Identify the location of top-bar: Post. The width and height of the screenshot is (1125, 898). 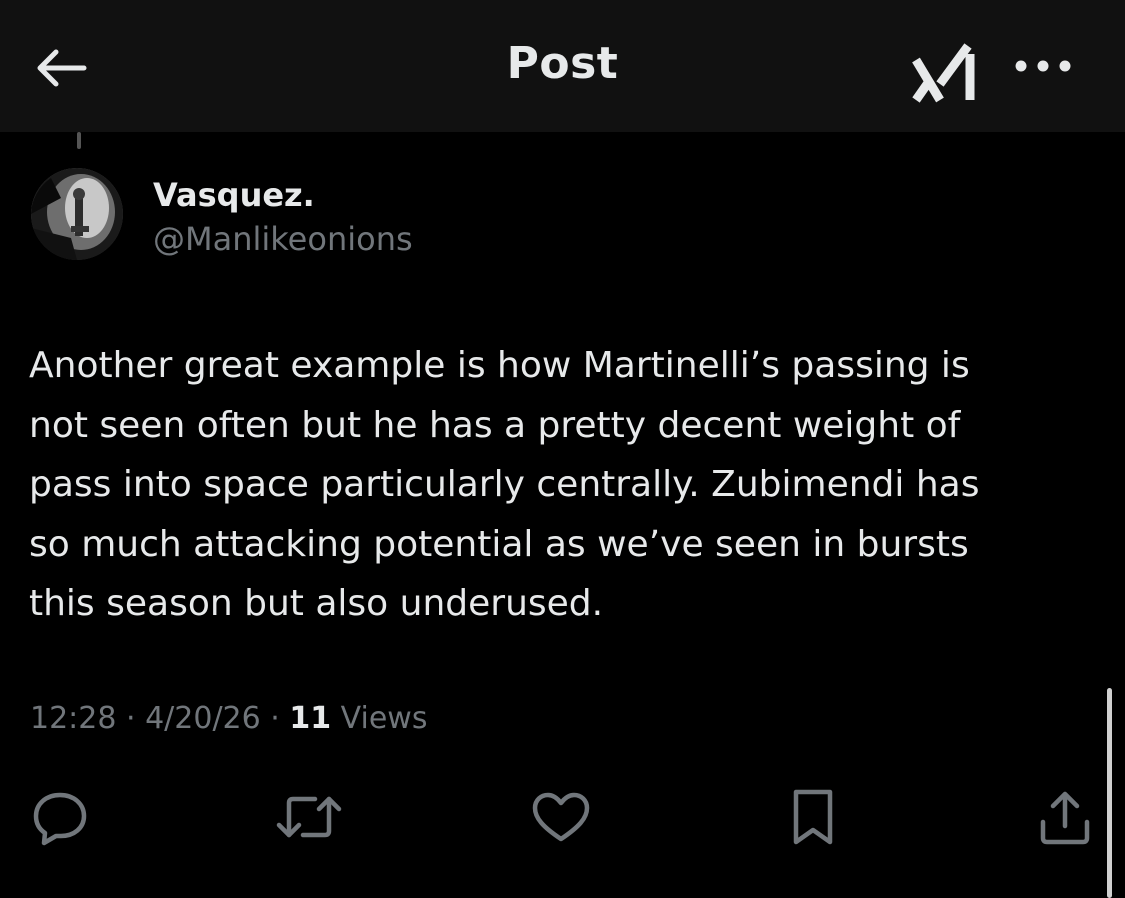
(562, 66).